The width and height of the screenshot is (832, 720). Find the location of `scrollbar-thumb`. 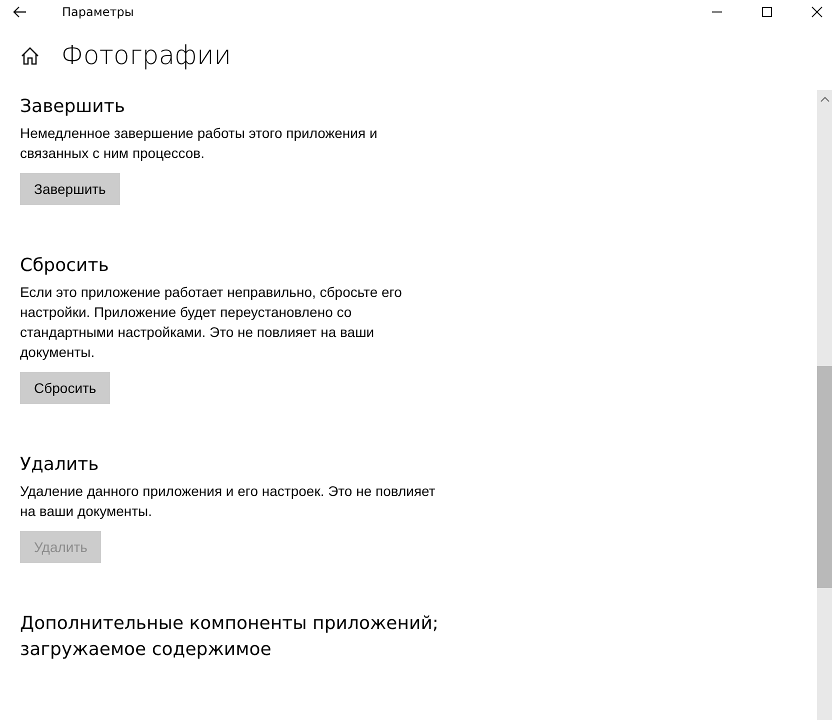

scrollbar-thumb is located at coordinates (824, 477).